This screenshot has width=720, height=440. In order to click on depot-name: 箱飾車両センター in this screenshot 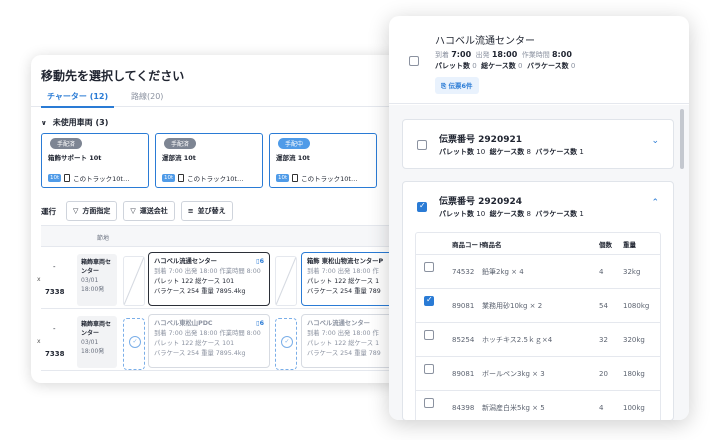, I will do `click(96, 329)`.